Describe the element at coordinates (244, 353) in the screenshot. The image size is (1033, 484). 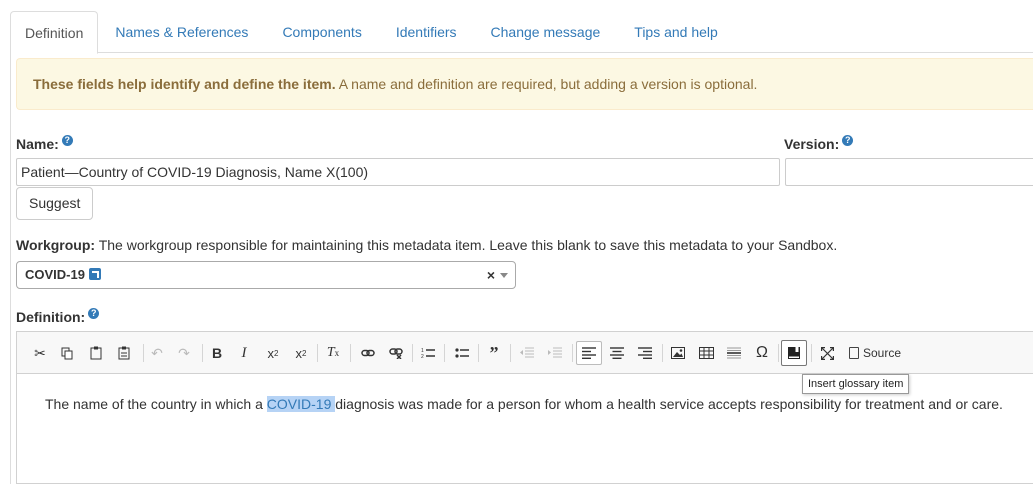
I see `italic-icon: I` at that location.